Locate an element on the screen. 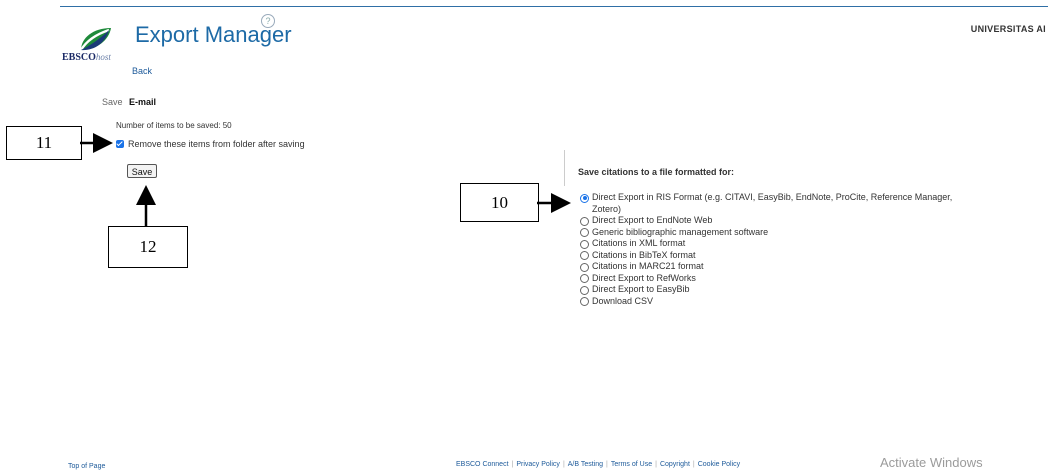 This screenshot has height=474, width=1048. footer-link-ab-testing: A/B Testing is located at coordinates (585, 464).